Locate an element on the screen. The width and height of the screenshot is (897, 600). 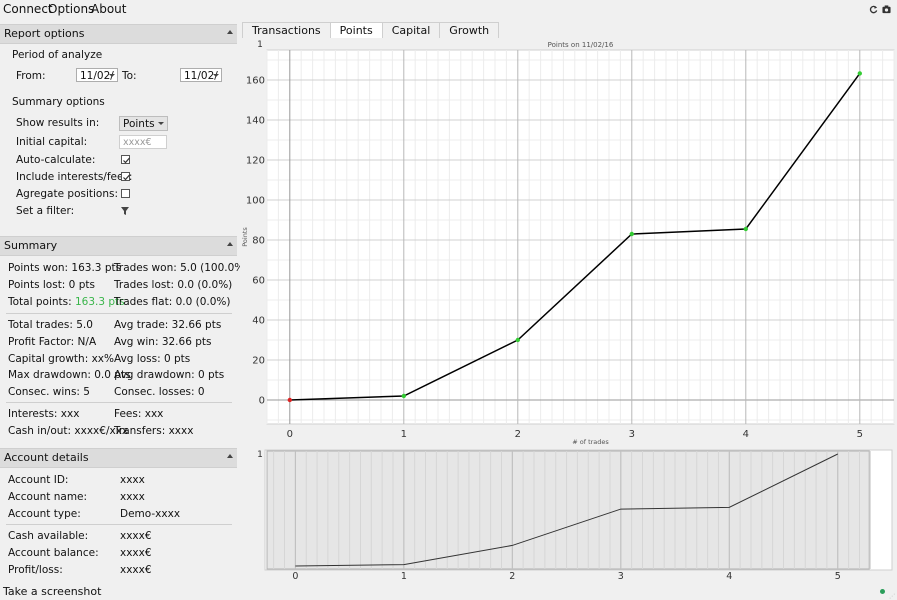
max-drawdown: Max drawdown: 0.0 pts is located at coordinates (69, 375).